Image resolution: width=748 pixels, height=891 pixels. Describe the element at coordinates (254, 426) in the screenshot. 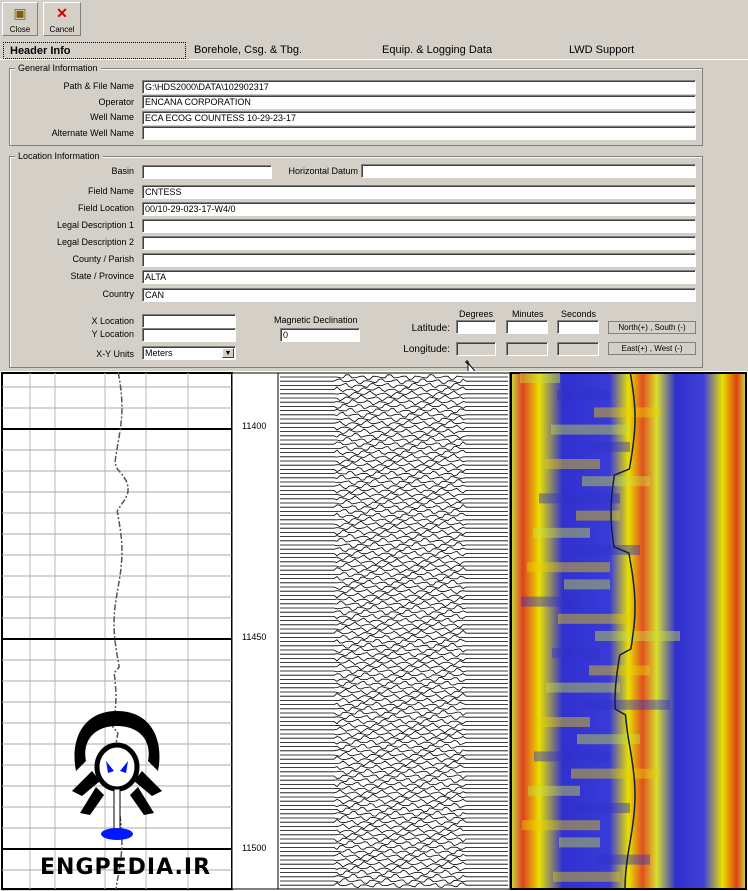

I see `depth-label-11400: 11400` at that location.